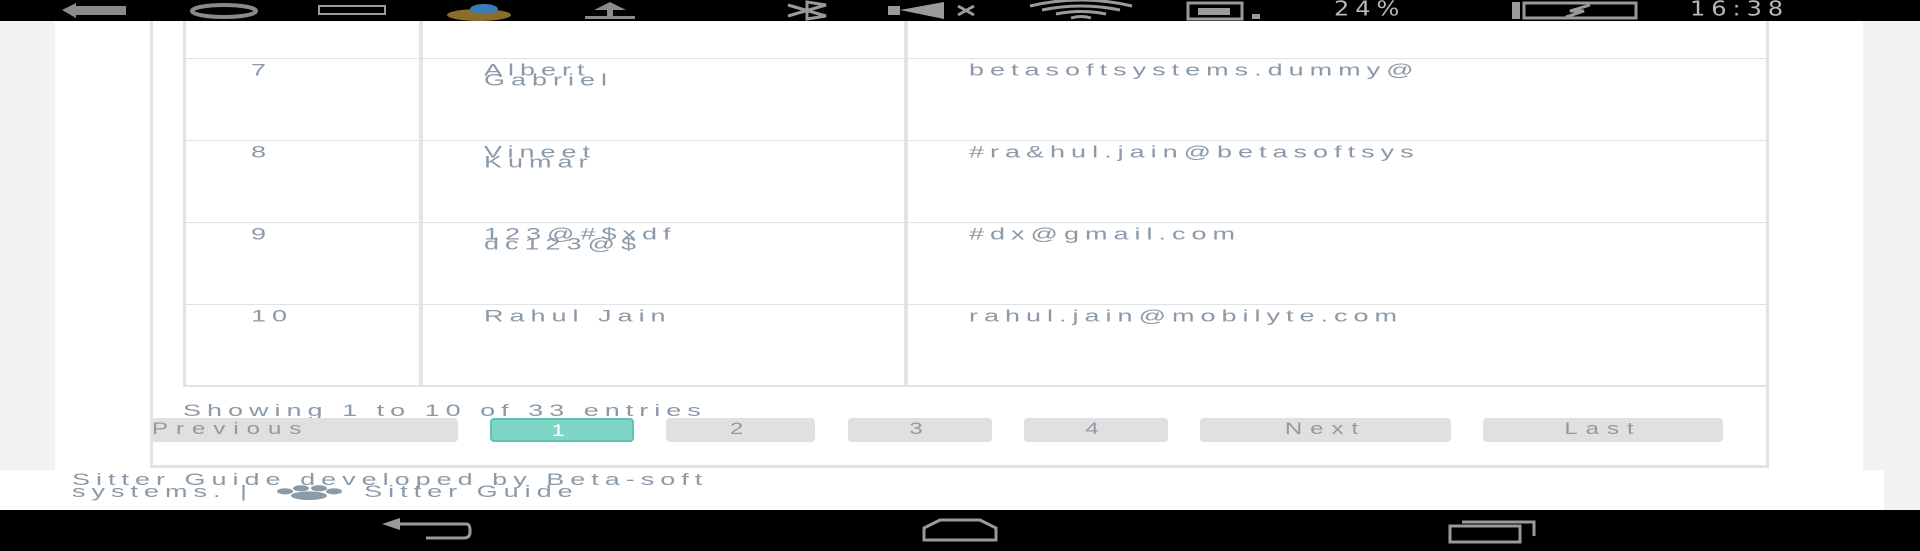 This screenshot has width=1920, height=551. I want to click on row-number: 8, so click(262, 152).